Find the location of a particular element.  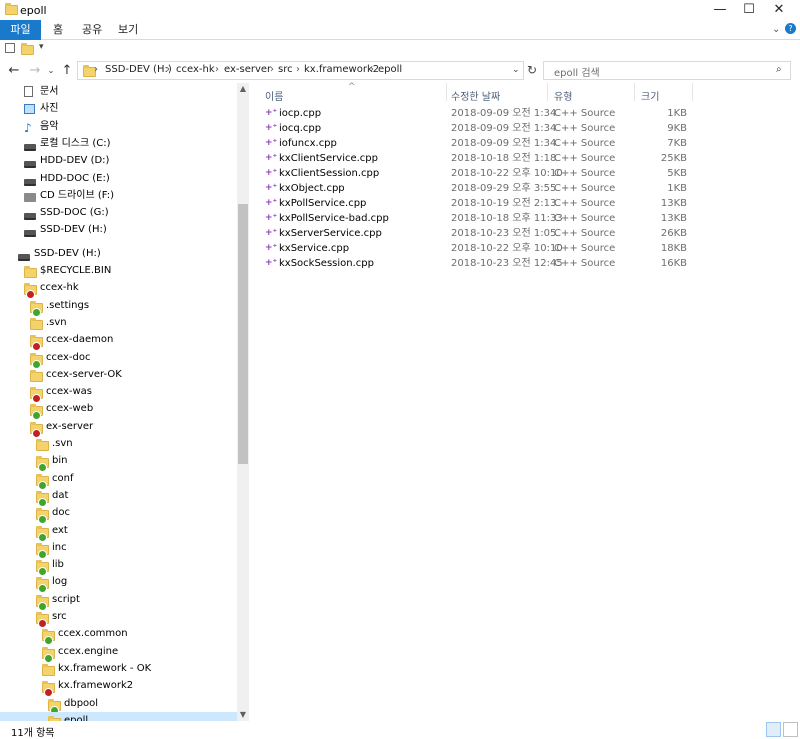

new-folder-icon is located at coordinates (27, 49).